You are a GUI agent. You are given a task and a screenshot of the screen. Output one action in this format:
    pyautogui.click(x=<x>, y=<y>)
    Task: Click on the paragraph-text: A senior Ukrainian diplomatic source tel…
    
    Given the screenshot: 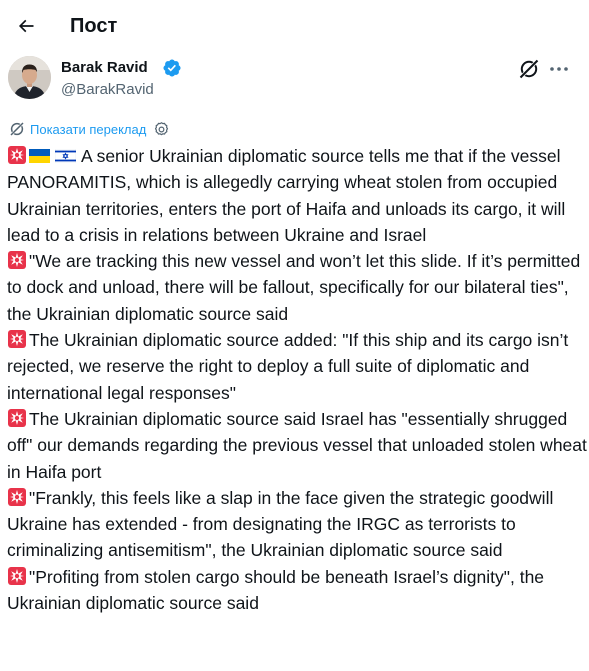 What is the action you would take?
    pyautogui.click(x=286, y=195)
    